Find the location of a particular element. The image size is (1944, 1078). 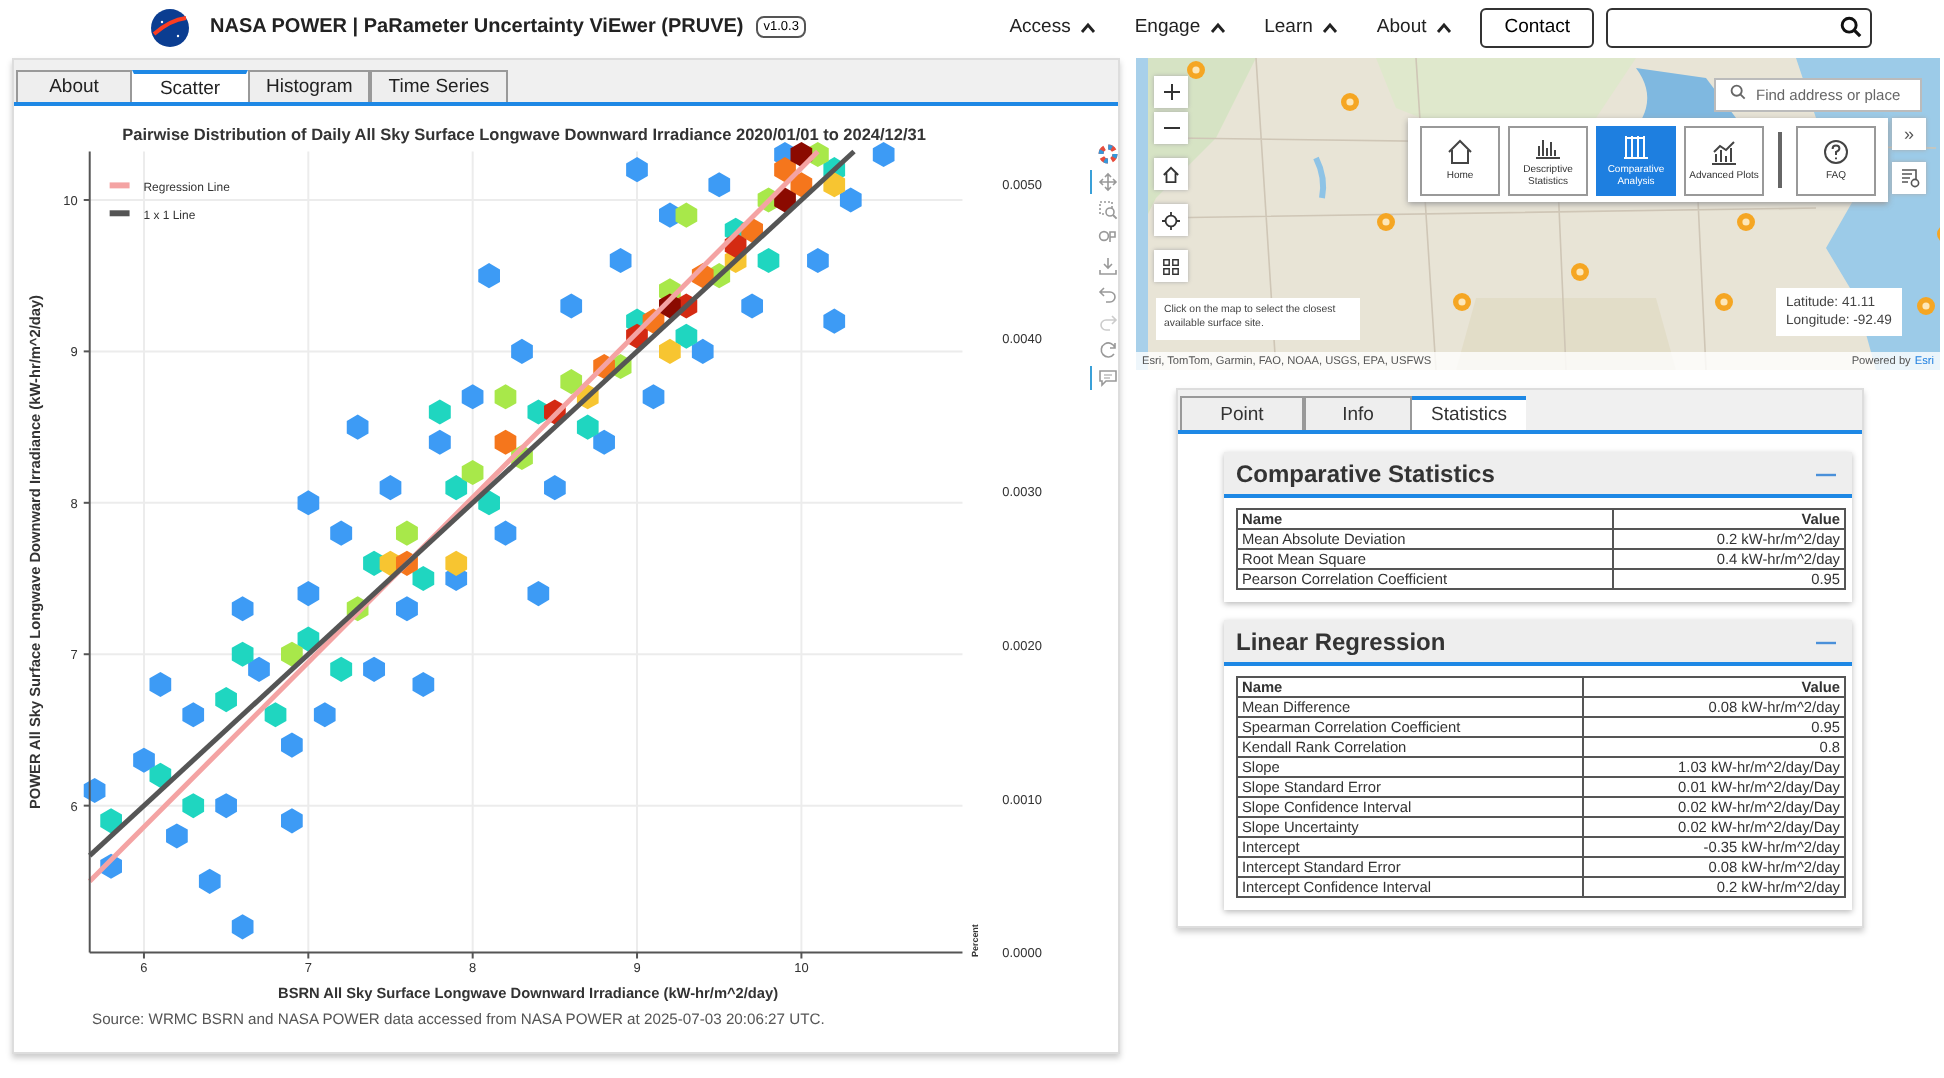

tab: Statistics is located at coordinates (1469, 413).